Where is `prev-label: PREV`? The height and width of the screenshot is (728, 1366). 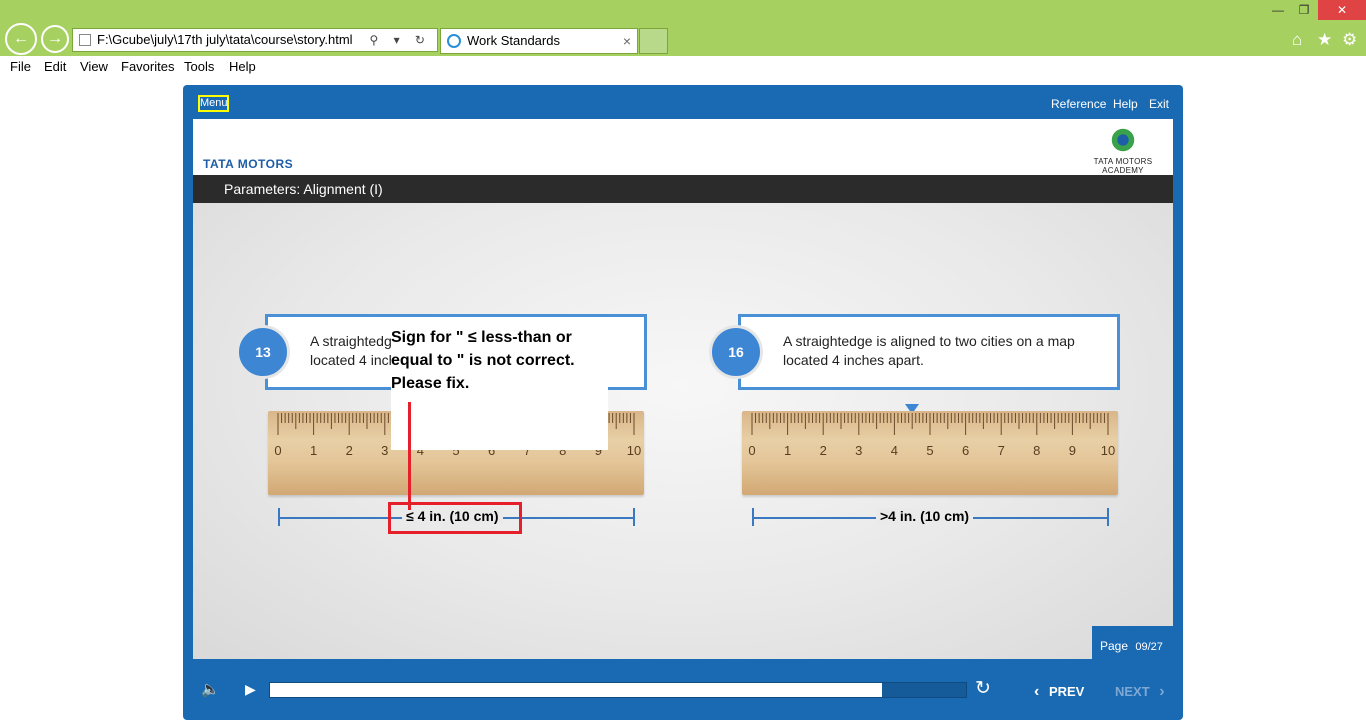 prev-label: PREV is located at coordinates (1066, 691).